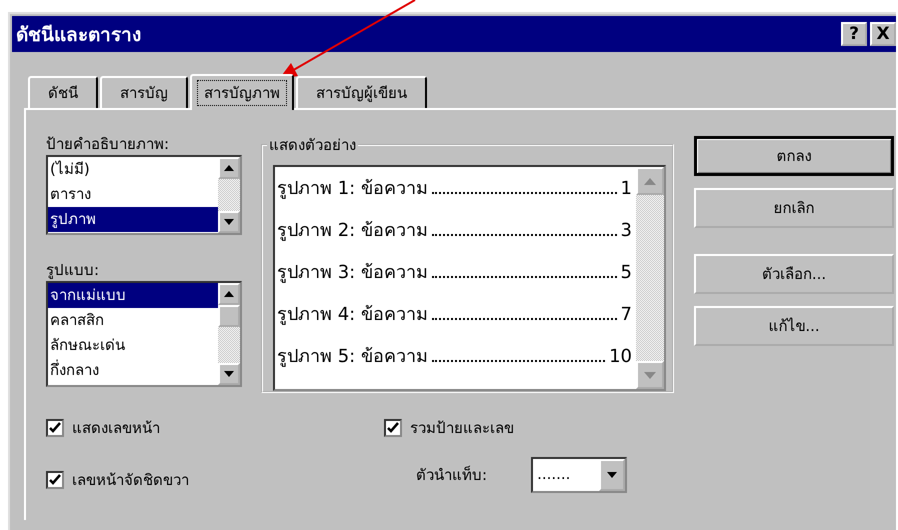  What do you see at coordinates (78, 35) in the screenshot?
I see `window-title: ดัชนีและตาราง` at bounding box center [78, 35].